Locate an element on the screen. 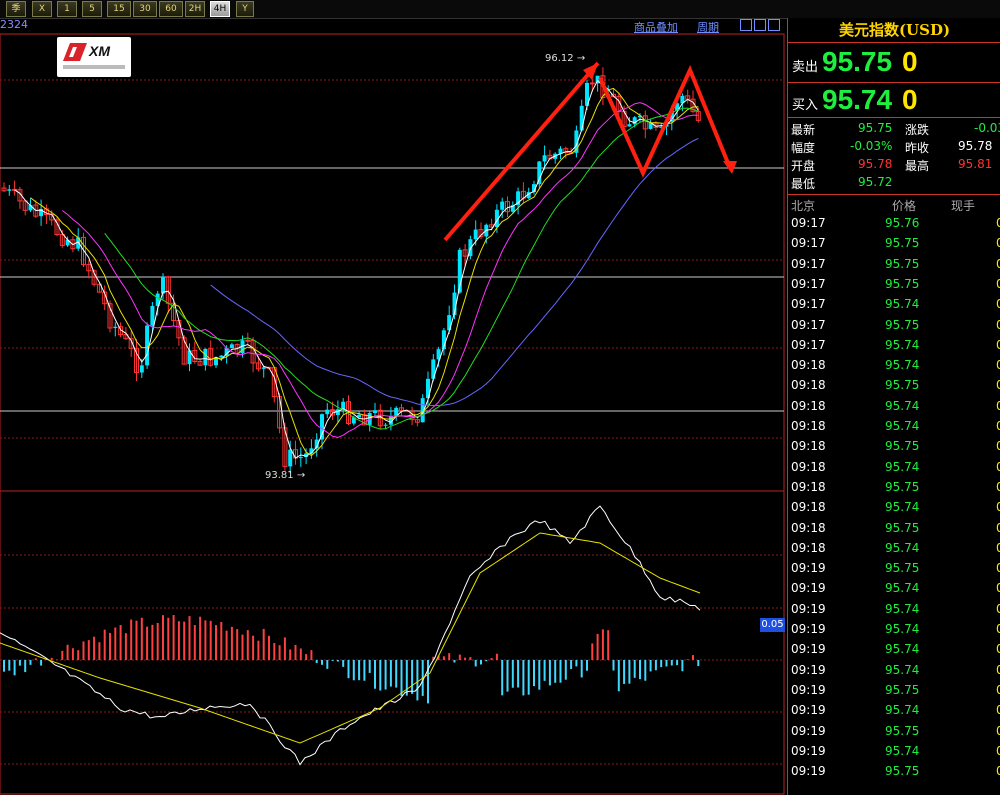 The height and width of the screenshot is (795, 1000). period-toolbar: 季 X 1 5 15 30 60 2H 4H Y is located at coordinates (500, 9).